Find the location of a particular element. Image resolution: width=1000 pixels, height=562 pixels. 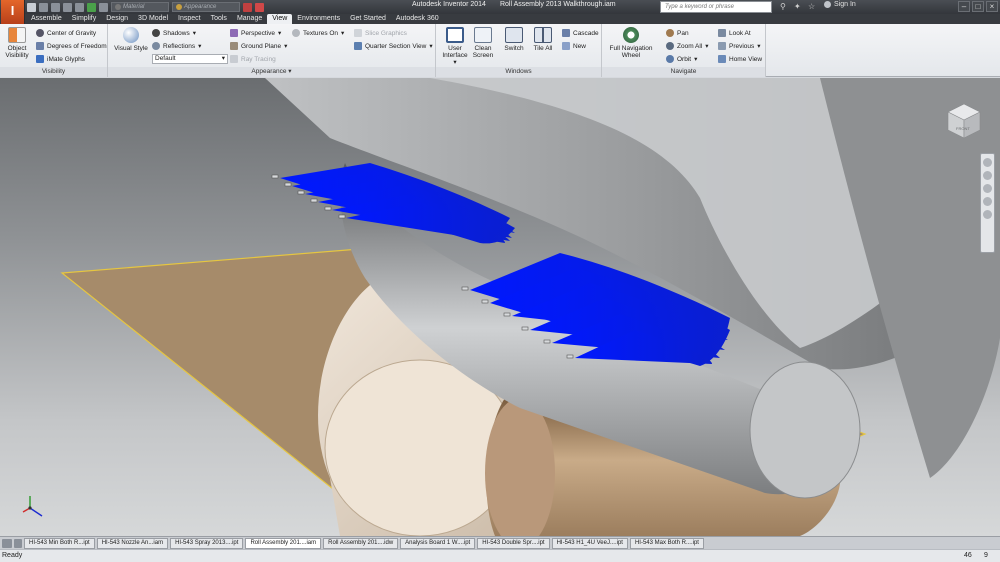

tab-3d-model: 3D Model is located at coordinates (153, 19).